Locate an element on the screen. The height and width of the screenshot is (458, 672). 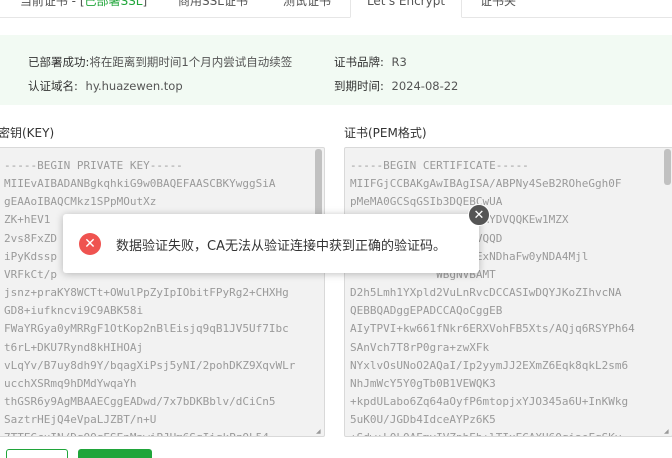
certificate-scrollbar is located at coordinates (667, 291).